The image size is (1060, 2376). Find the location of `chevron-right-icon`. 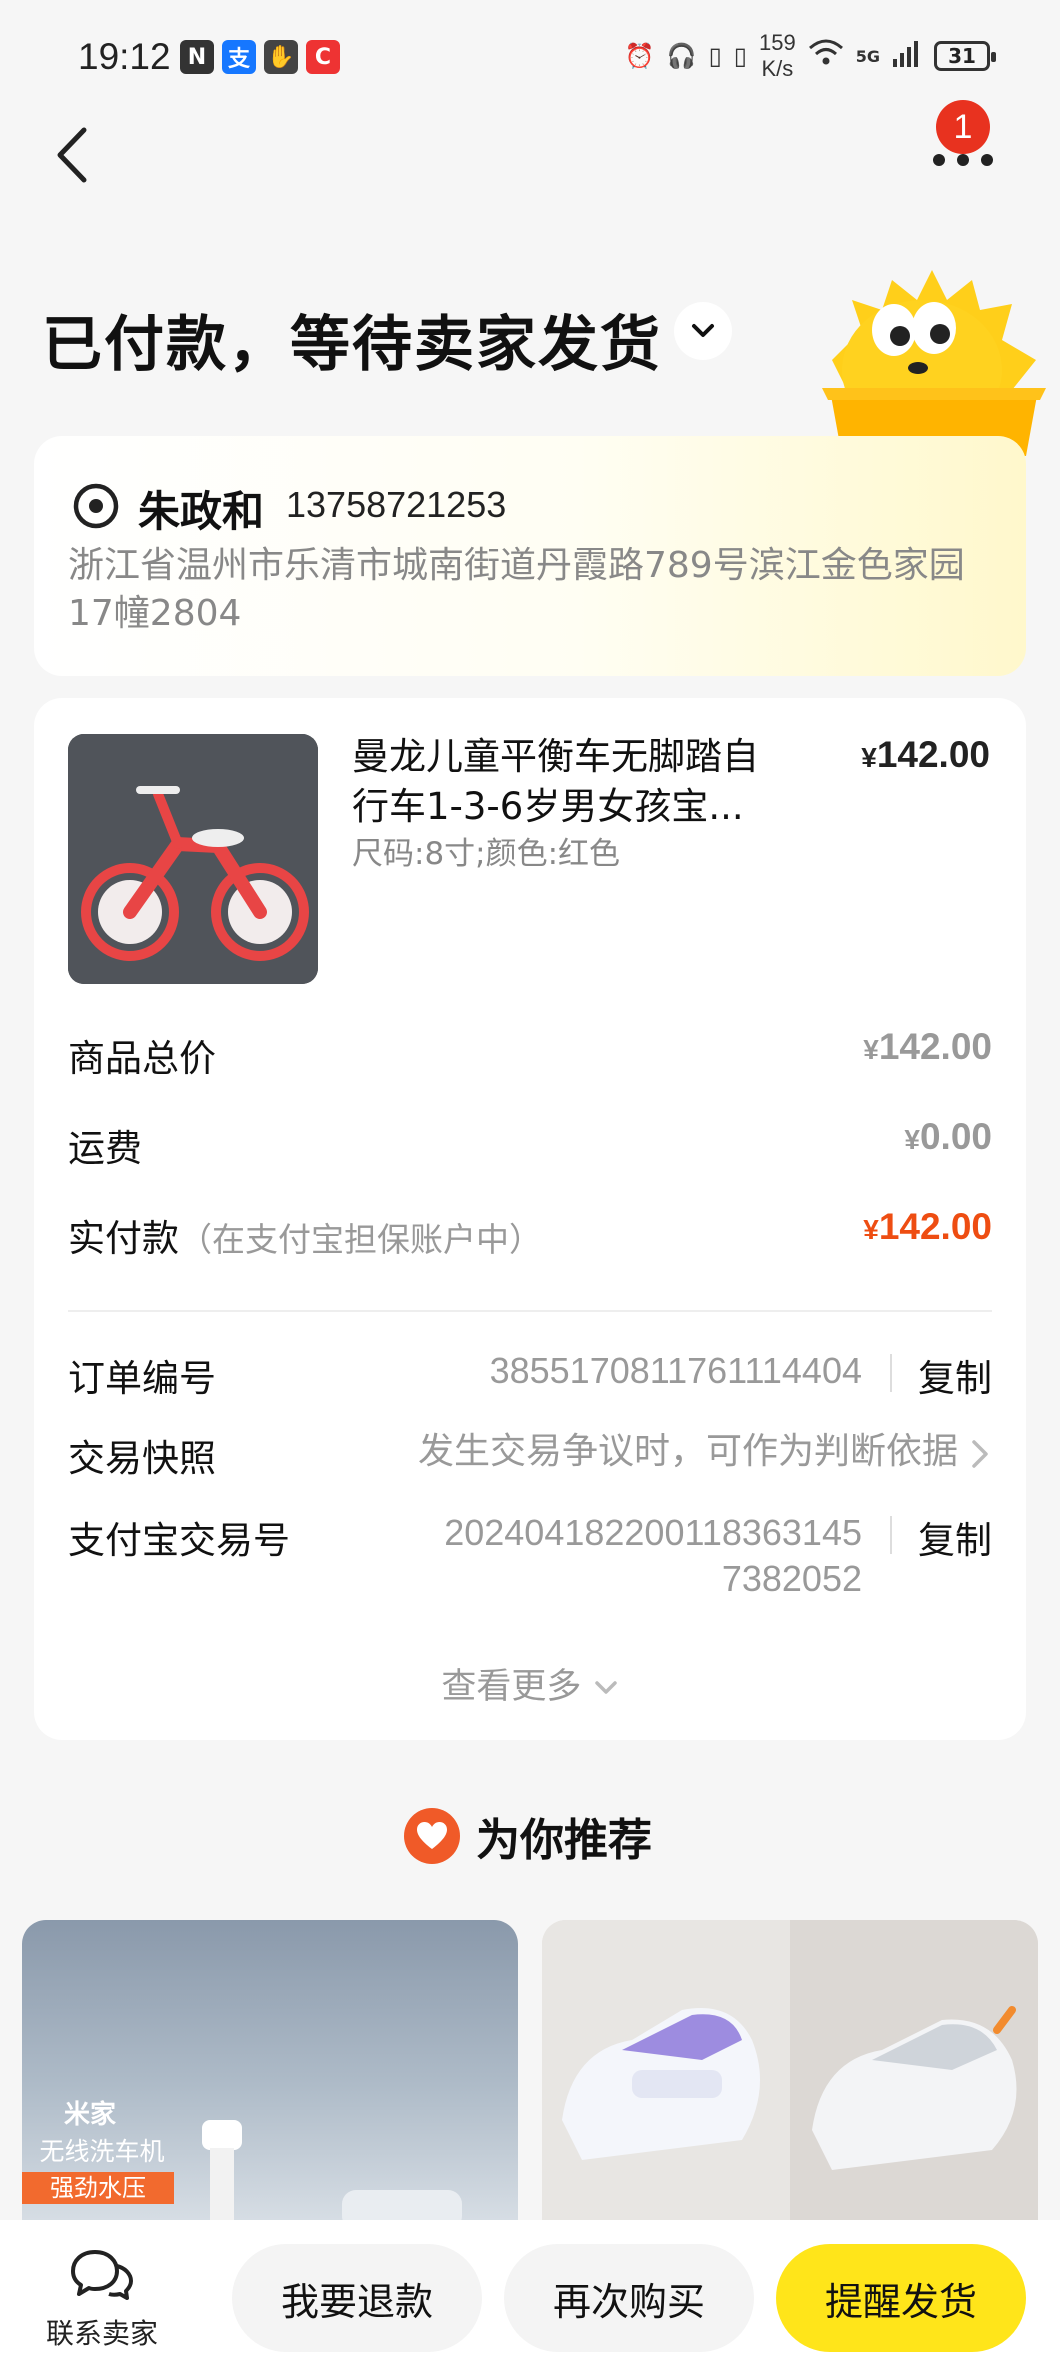

chevron-right-icon is located at coordinates (980, 1454).